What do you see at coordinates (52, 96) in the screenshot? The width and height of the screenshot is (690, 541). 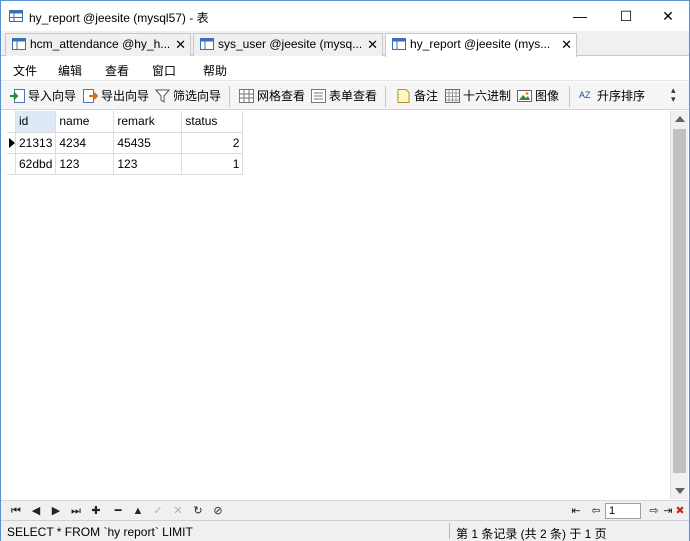 I see `import-wizard-label: 导入向导` at bounding box center [52, 96].